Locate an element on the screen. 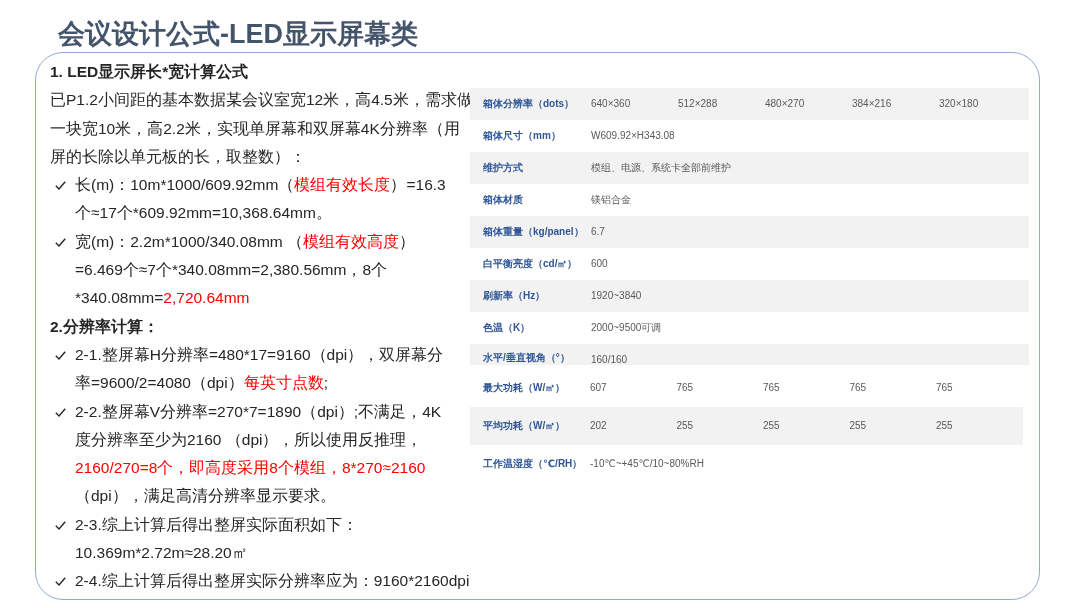 The height and width of the screenshot is (608, 1080). bullet-text: 2-3.综上计算后得出整屏实际面积如下： 10.369m*2.72m≈28.20㎡ is located at coordinates (216, 539).